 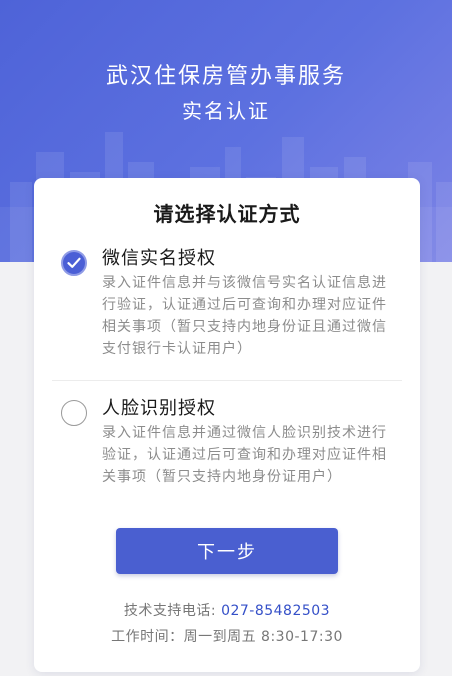 I want to click on card-title: 请选择认证方式, so click(x=227, y=214).